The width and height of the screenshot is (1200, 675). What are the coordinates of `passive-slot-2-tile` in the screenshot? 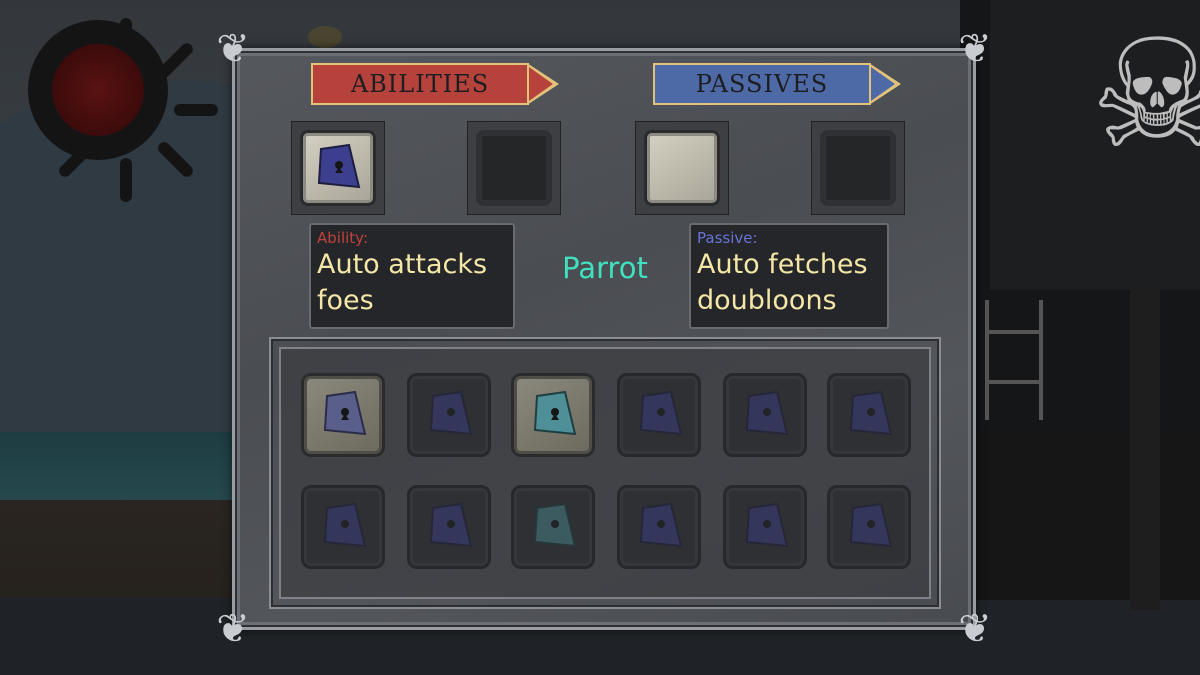 It's located at (858, 168).